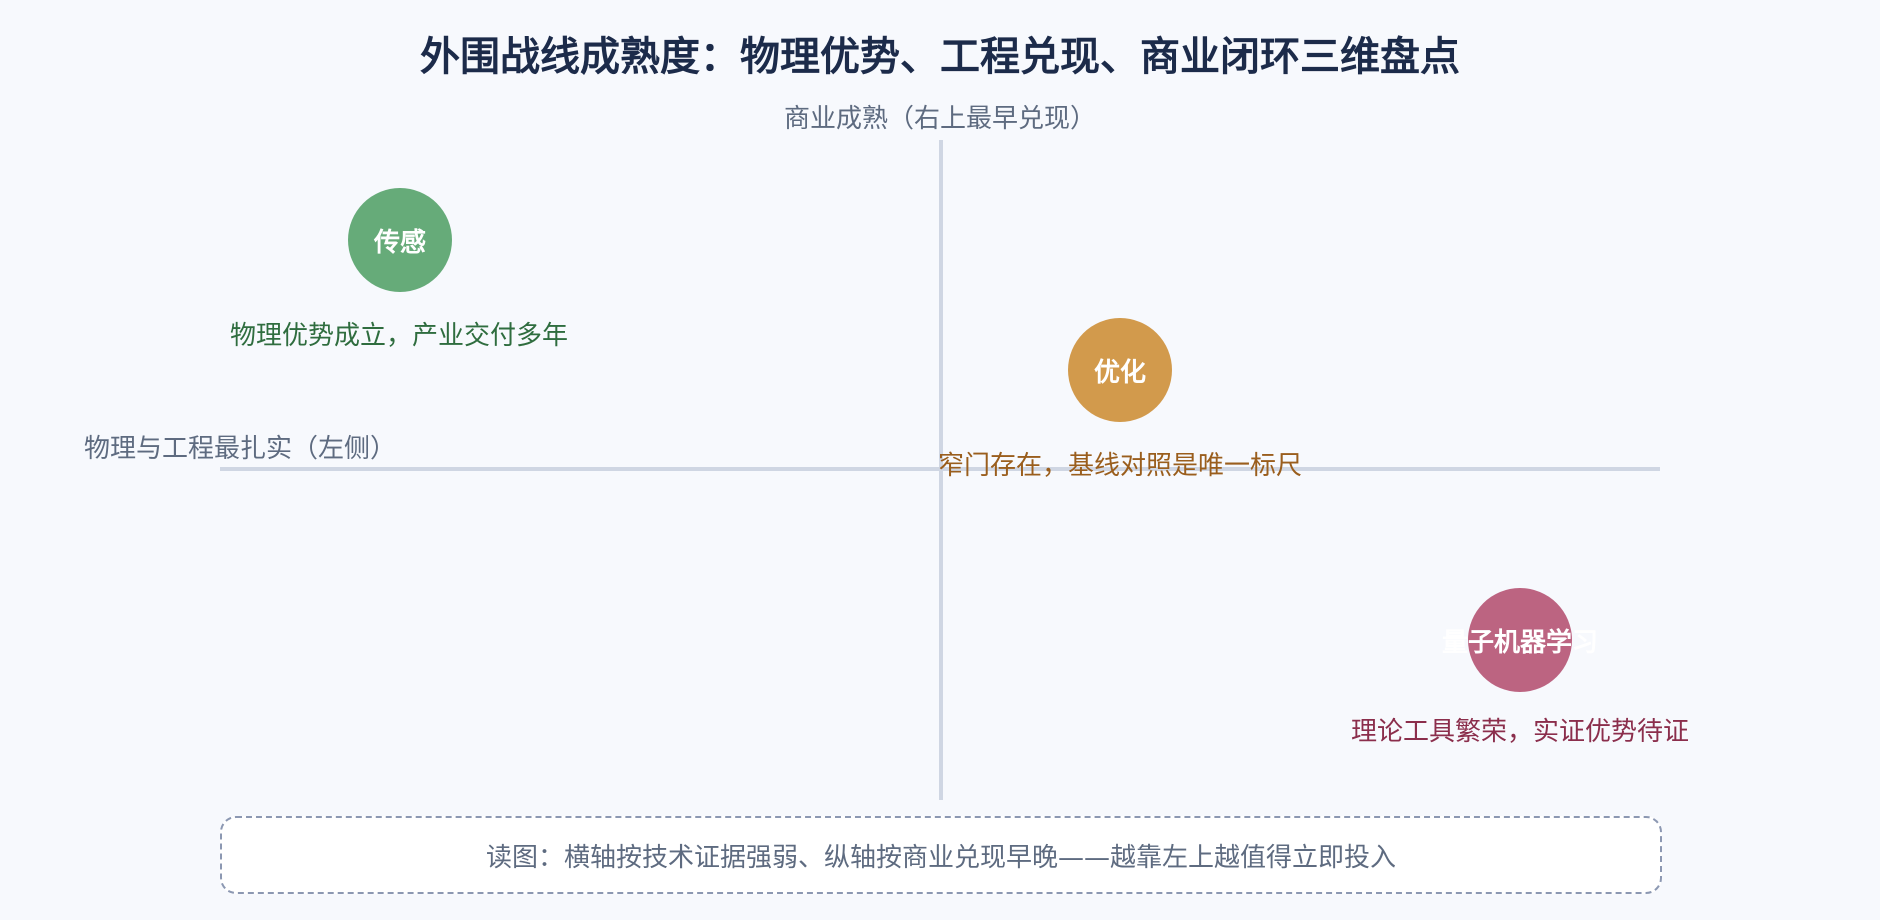 Image resolution: width=1880 pixels, height=920 pixels. What do you see at coordinates (1120, 466) in the screenshot?
I see `note-optimization: 窄门存在，基线对照是唯一标尺` at bounding box center [1120, 466].